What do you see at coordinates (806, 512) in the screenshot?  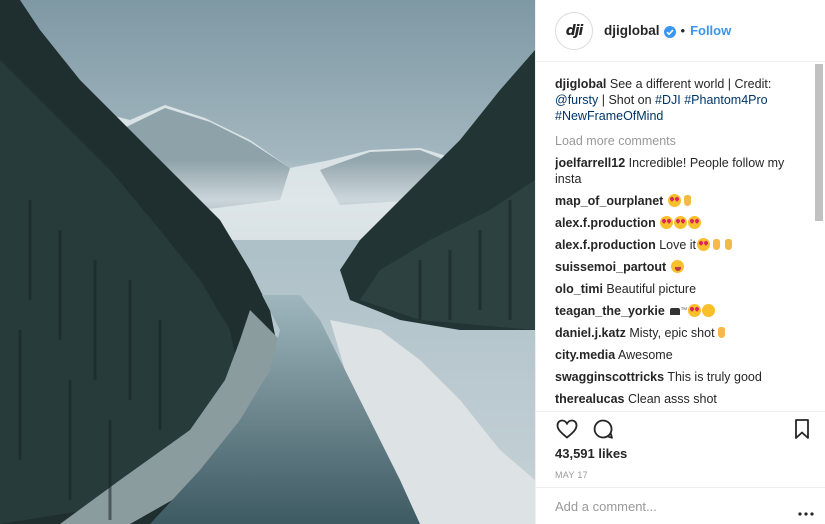 I see `more-dots-icon` at bounding box center [806, 512].